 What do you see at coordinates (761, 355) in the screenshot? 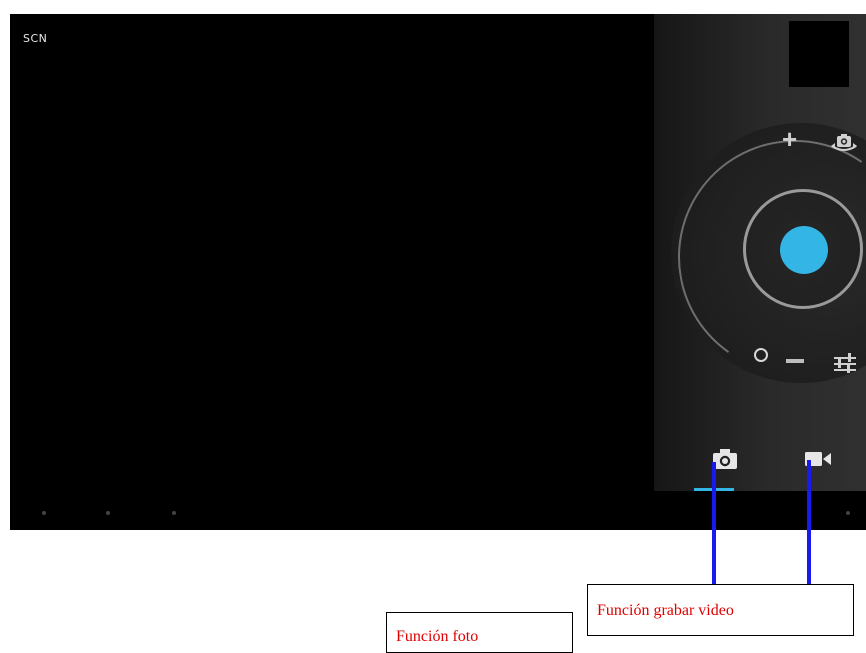
I see `zoom-slider-knob` at bounding box center [761, 355].